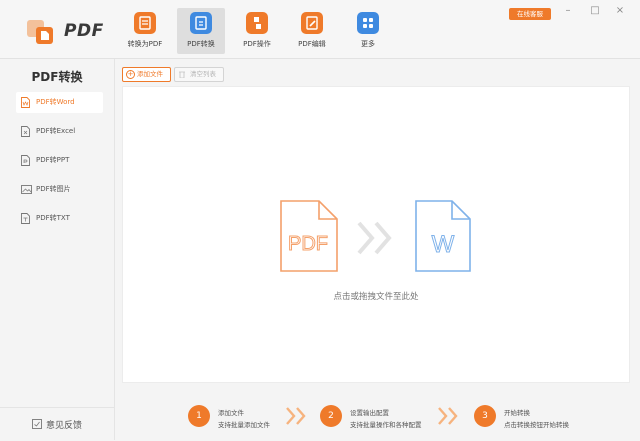 This screenshot has width=640, height=441. What do you see at coordinates (568, 10) in the screenshot?
I see `minimize-button: –` at bounding box center [568, 10].